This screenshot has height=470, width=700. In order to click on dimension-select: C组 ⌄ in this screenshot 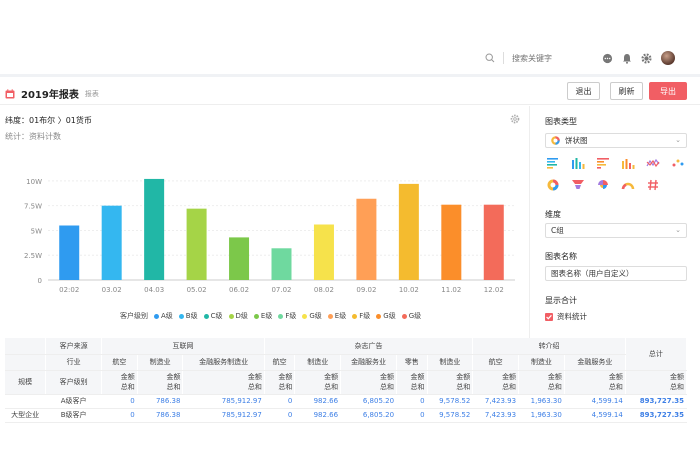, I will do `click(616, 230)`.